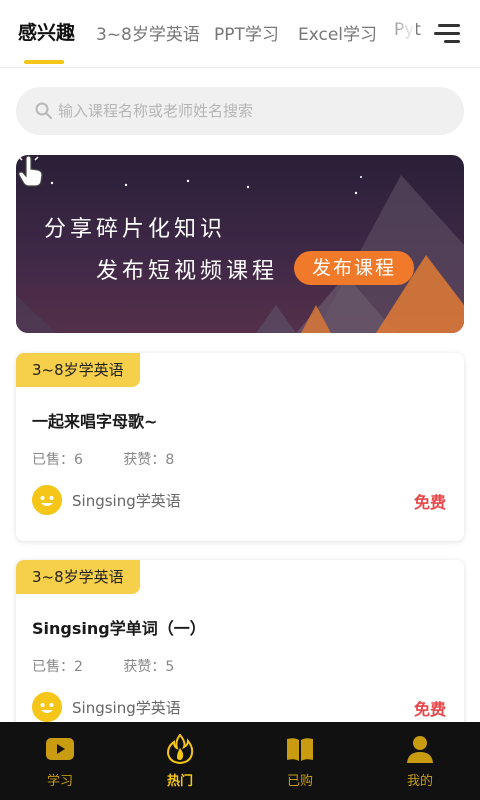 This screenshot has height=800, width=480. Describe the element at coordinates (420, 749) in the screenshot. I see `user-icon` at that location.